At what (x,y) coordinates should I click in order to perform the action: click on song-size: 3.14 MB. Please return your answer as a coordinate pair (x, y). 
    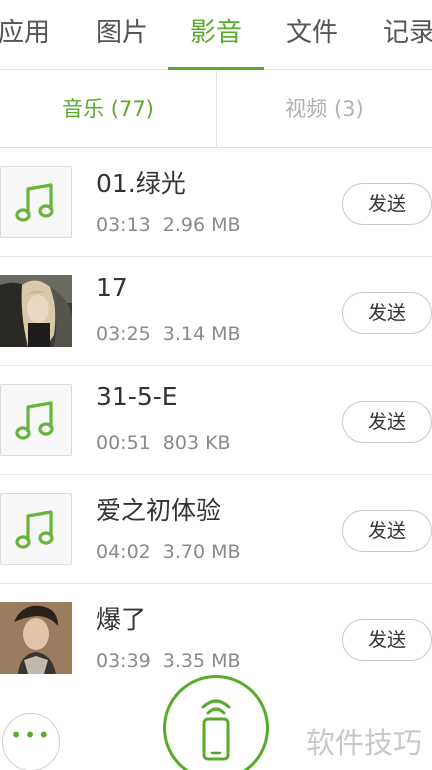
    Looking at the image, I should click on (201, 334).